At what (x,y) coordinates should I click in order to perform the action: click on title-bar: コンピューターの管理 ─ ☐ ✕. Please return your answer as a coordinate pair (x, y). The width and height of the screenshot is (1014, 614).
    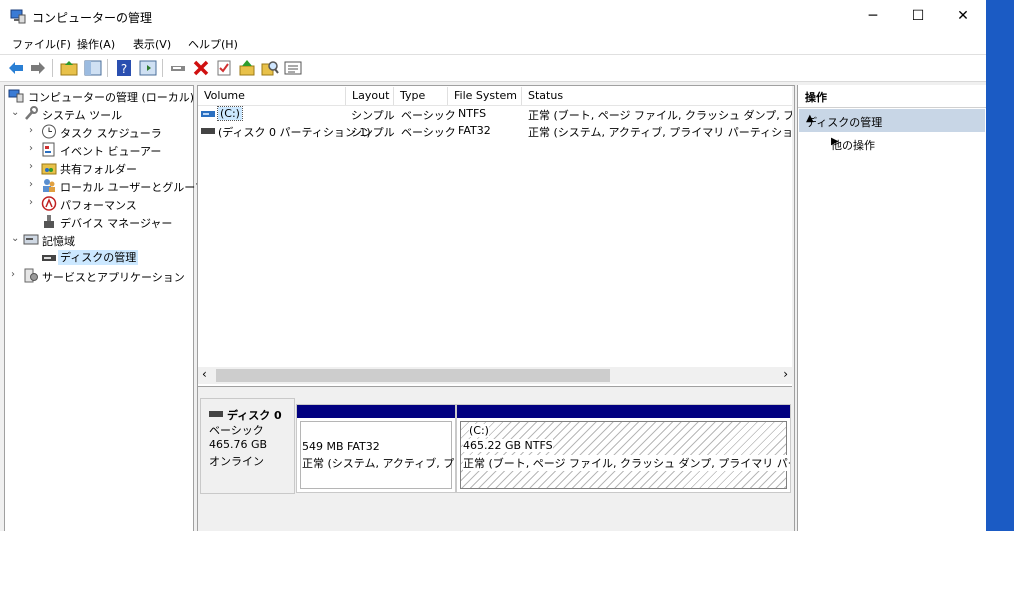
    Looking at the image, I should click on (493, 16).